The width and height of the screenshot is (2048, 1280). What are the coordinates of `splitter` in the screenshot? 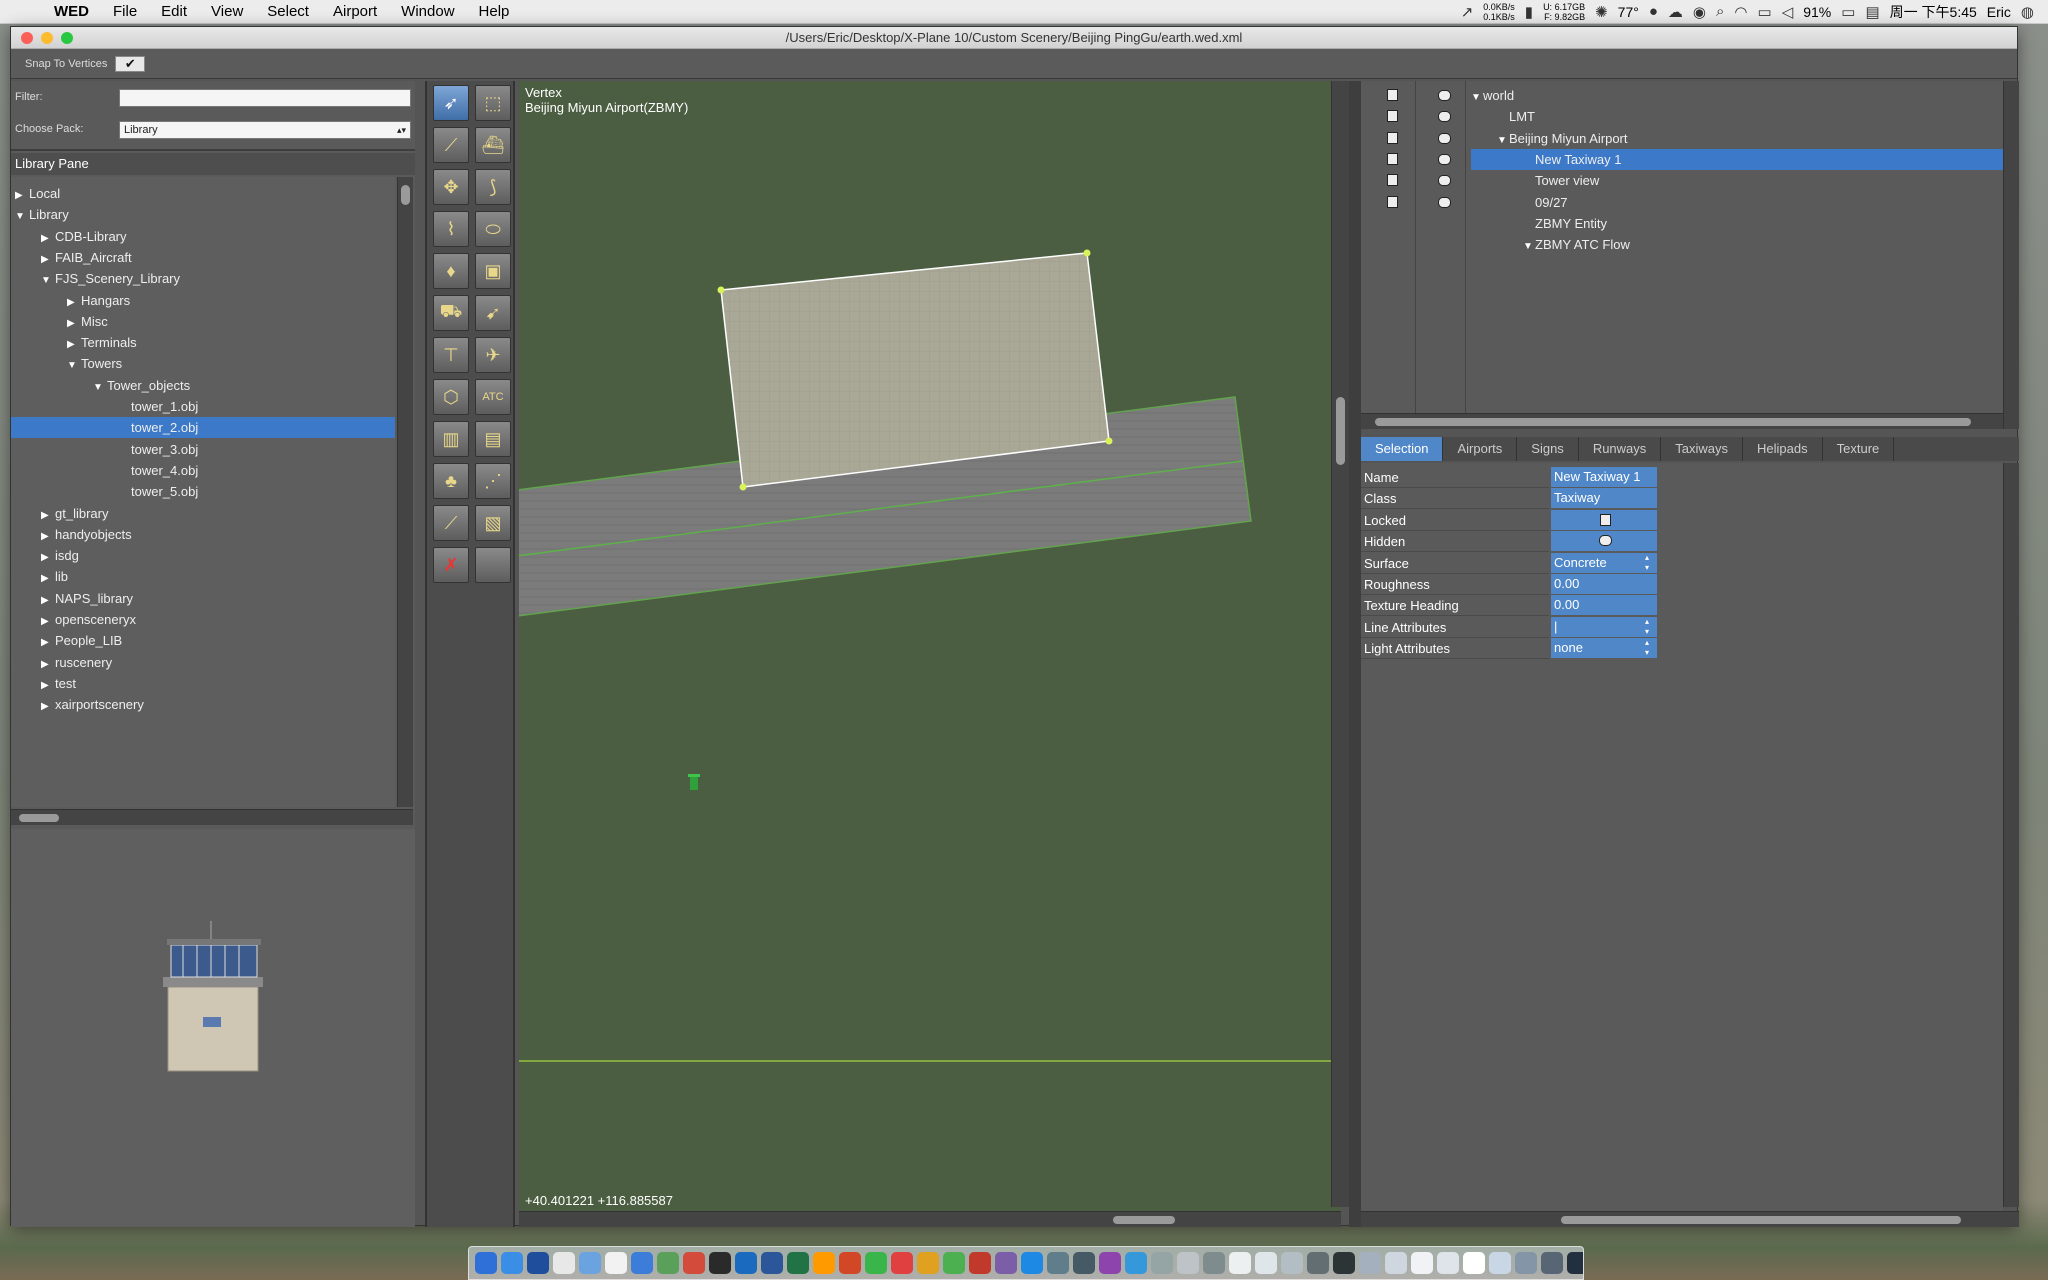 It's located at (1355, 654).